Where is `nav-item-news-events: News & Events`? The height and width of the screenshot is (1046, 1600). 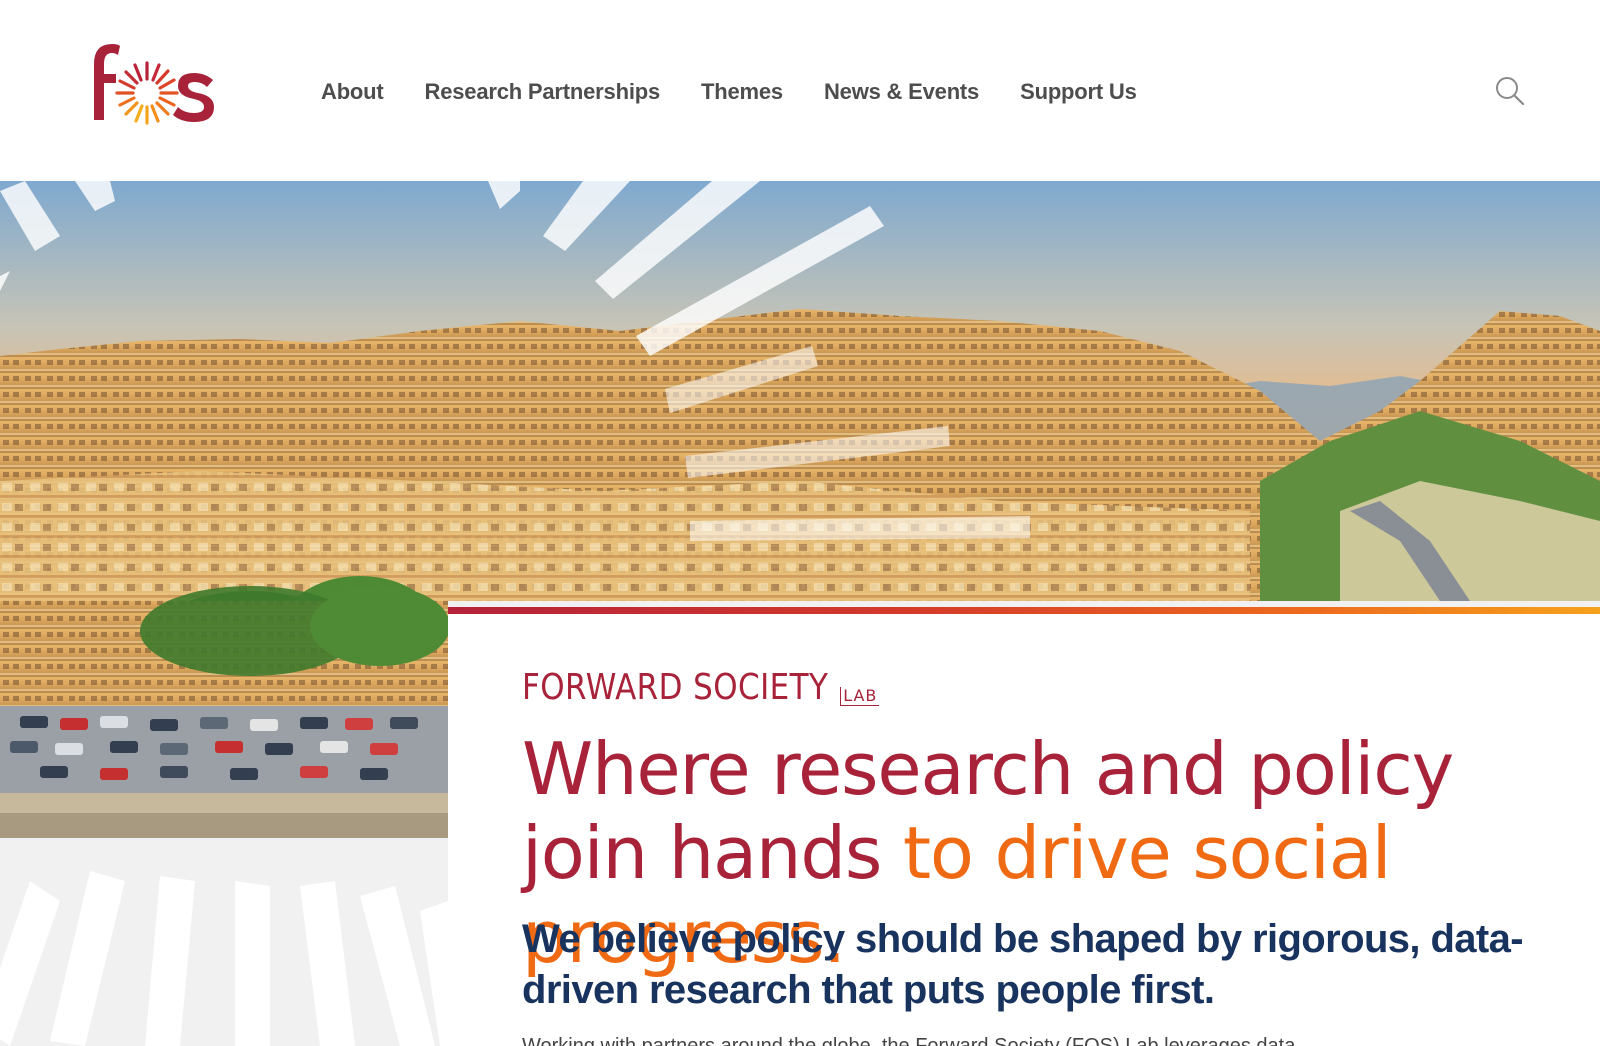 nav-item-news-events: News & Events is located at coordinates (901, 92).